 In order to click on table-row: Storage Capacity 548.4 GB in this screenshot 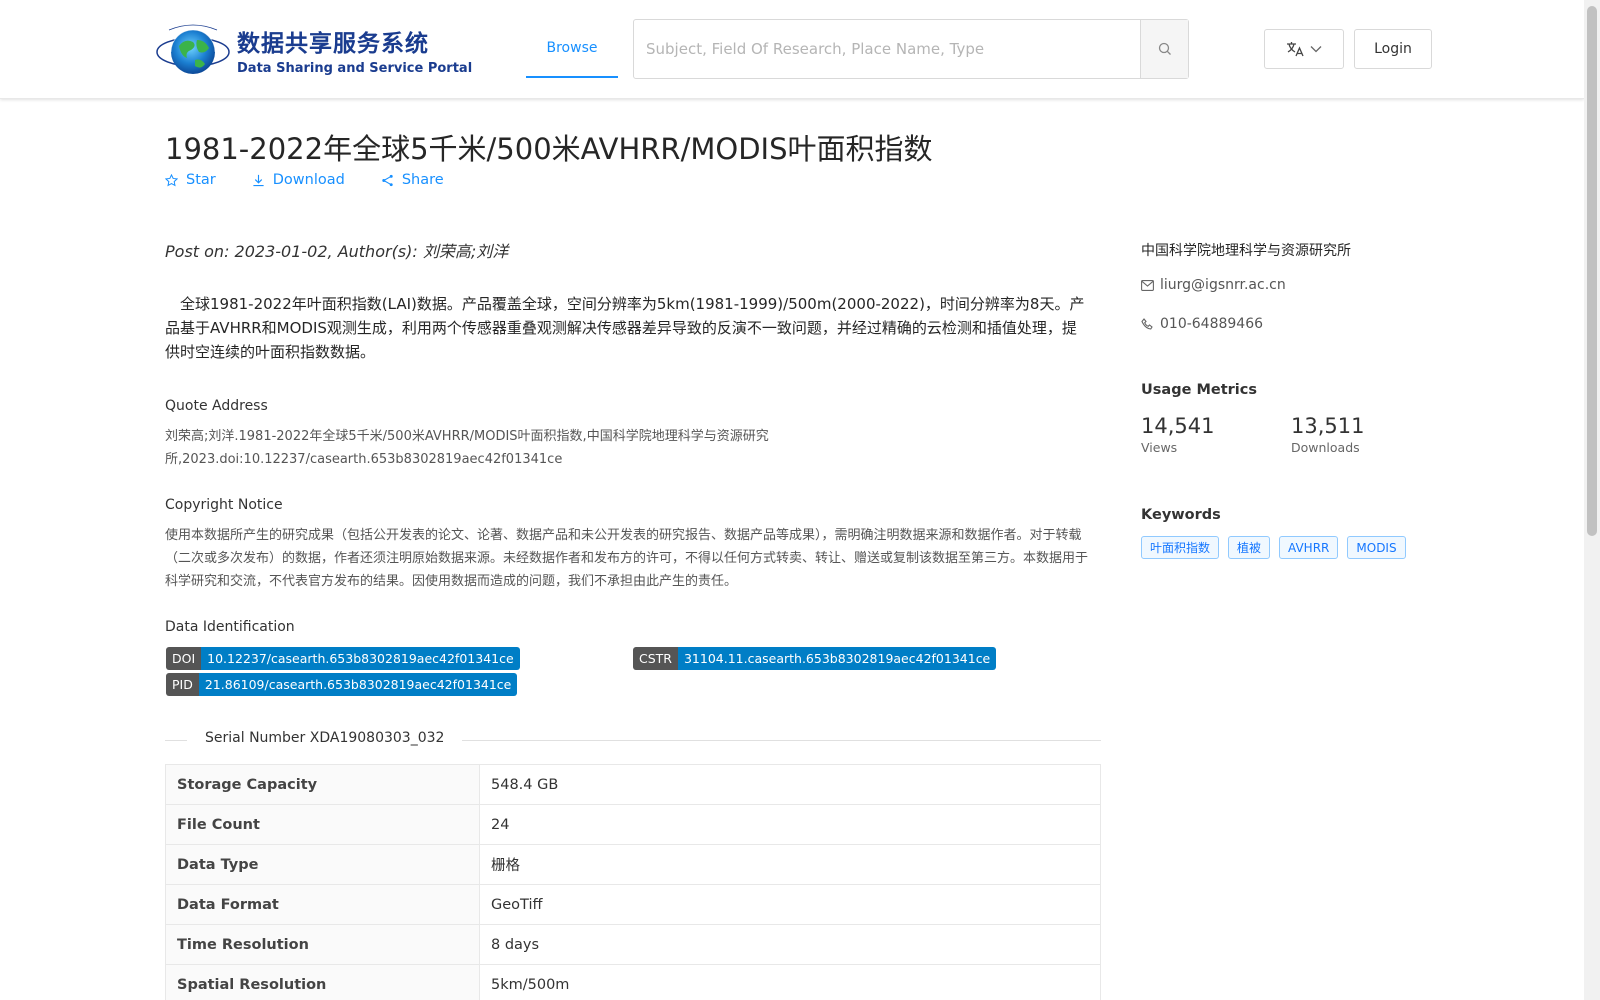, I will do `click(633, 784)`.